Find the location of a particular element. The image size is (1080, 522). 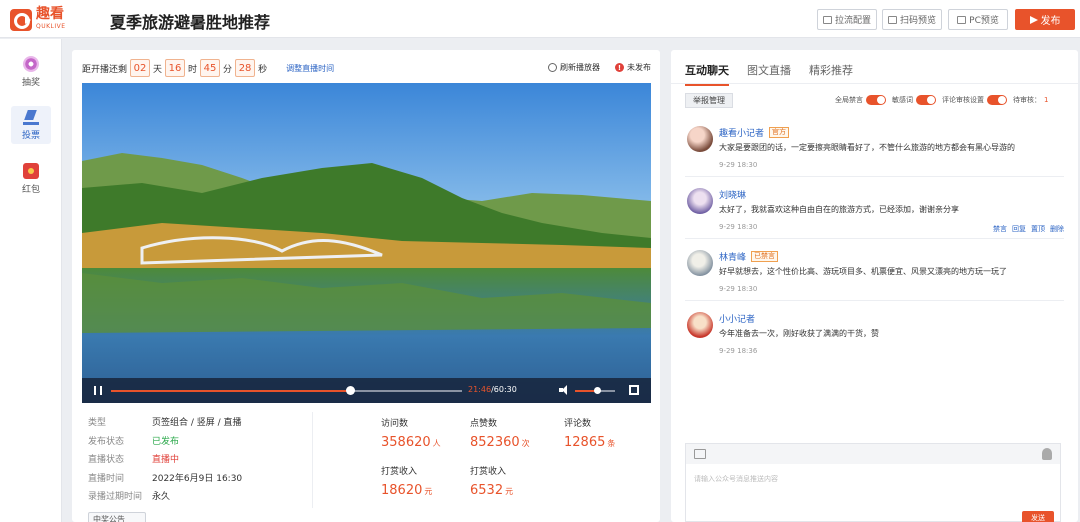

sidebar-item-vote: 投票 is located at coordinates (31, 125).